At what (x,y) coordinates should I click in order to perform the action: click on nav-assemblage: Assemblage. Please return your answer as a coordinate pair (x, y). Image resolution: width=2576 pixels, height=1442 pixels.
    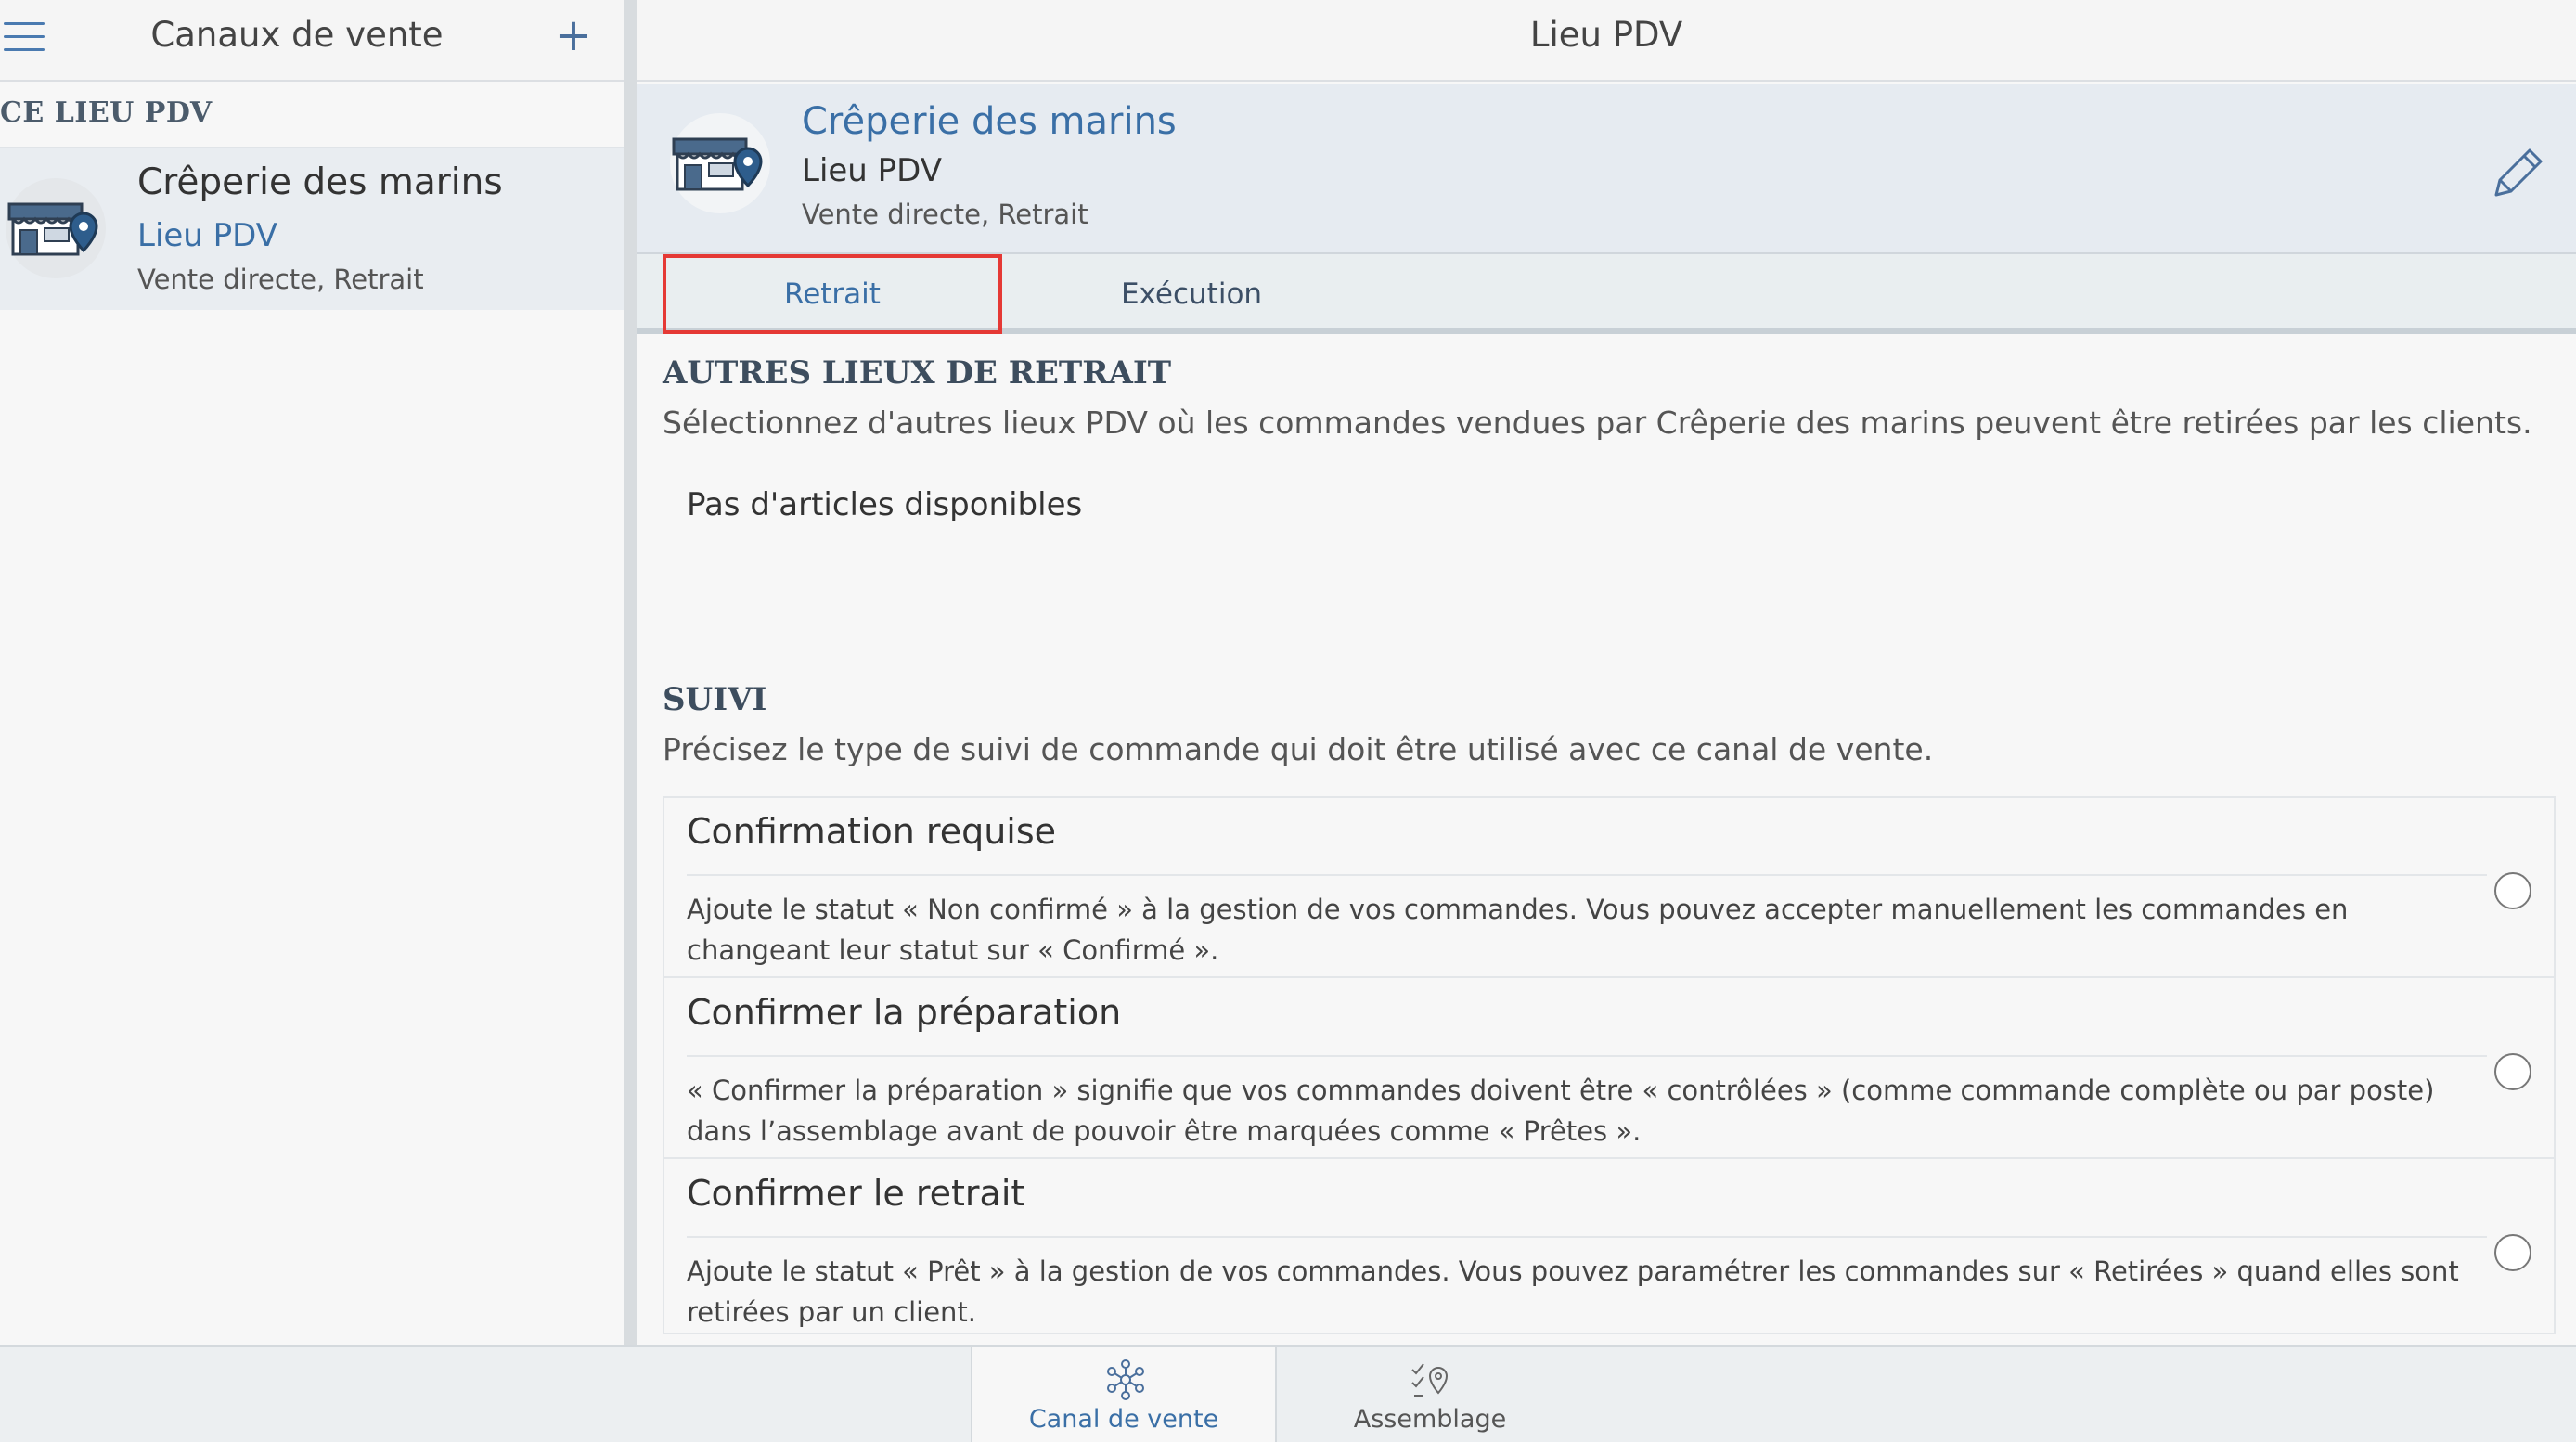
    Looking at the image, I should click on (1430, 1394).